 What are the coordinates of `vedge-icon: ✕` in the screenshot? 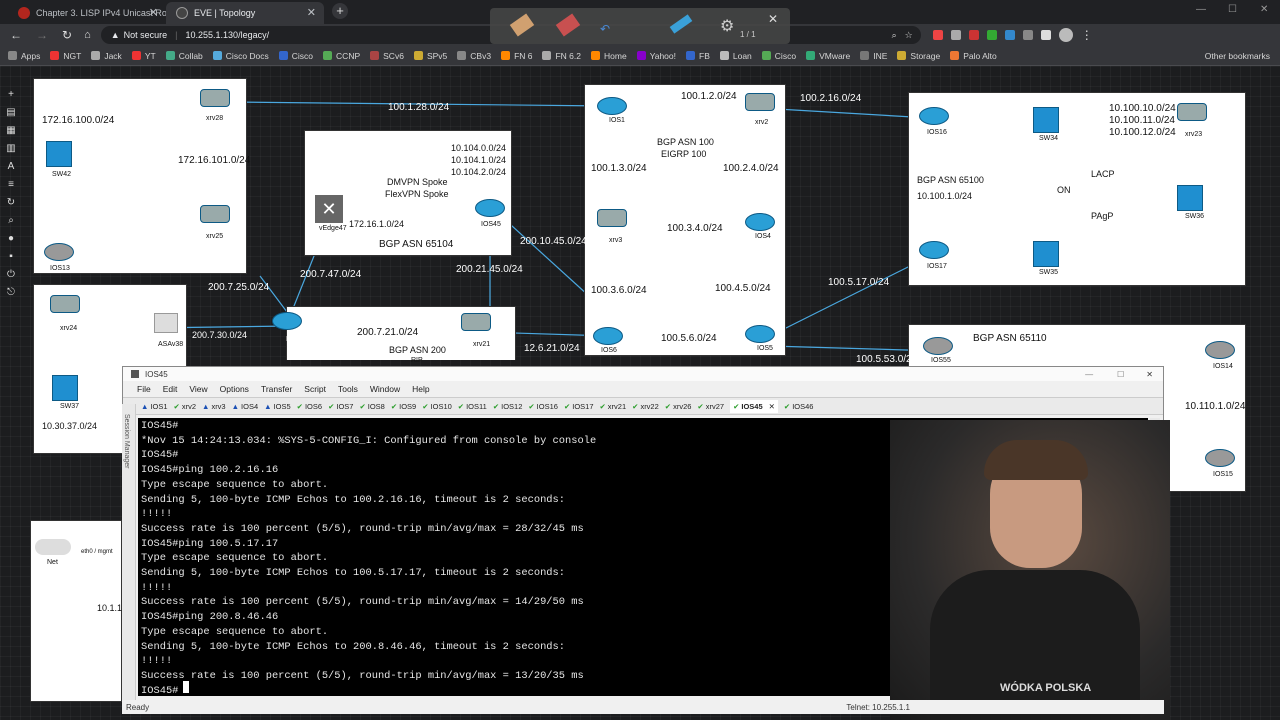 It's located at (329, 209).